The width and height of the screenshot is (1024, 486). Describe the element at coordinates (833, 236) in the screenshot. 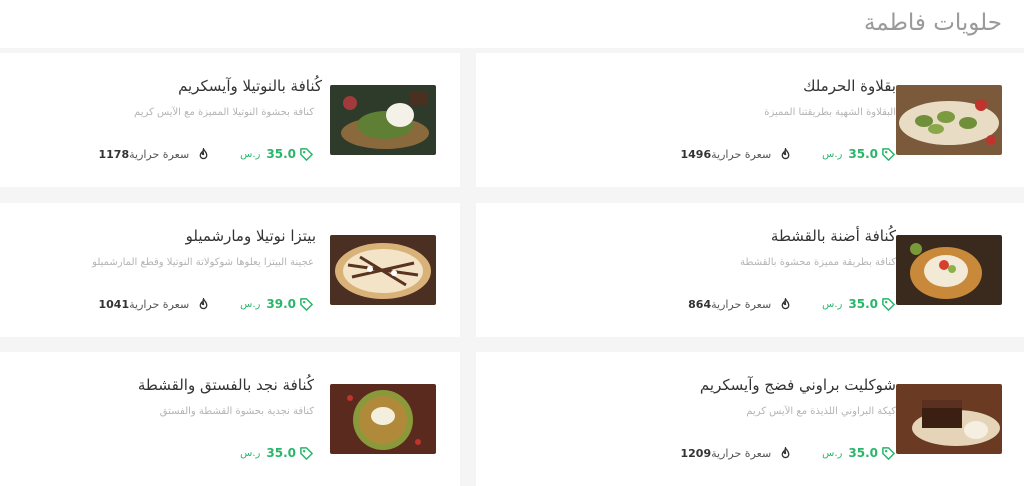

I see `item-name: كُنافة أضنة بالقشطة` at that location.